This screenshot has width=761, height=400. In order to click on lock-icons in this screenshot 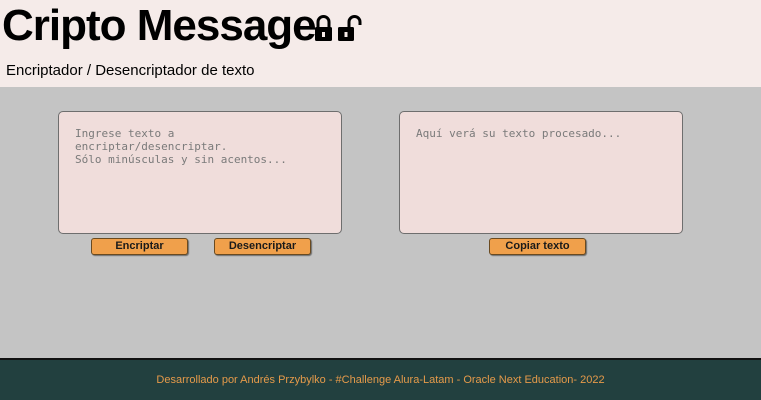, I will do `click(338, 27)`.